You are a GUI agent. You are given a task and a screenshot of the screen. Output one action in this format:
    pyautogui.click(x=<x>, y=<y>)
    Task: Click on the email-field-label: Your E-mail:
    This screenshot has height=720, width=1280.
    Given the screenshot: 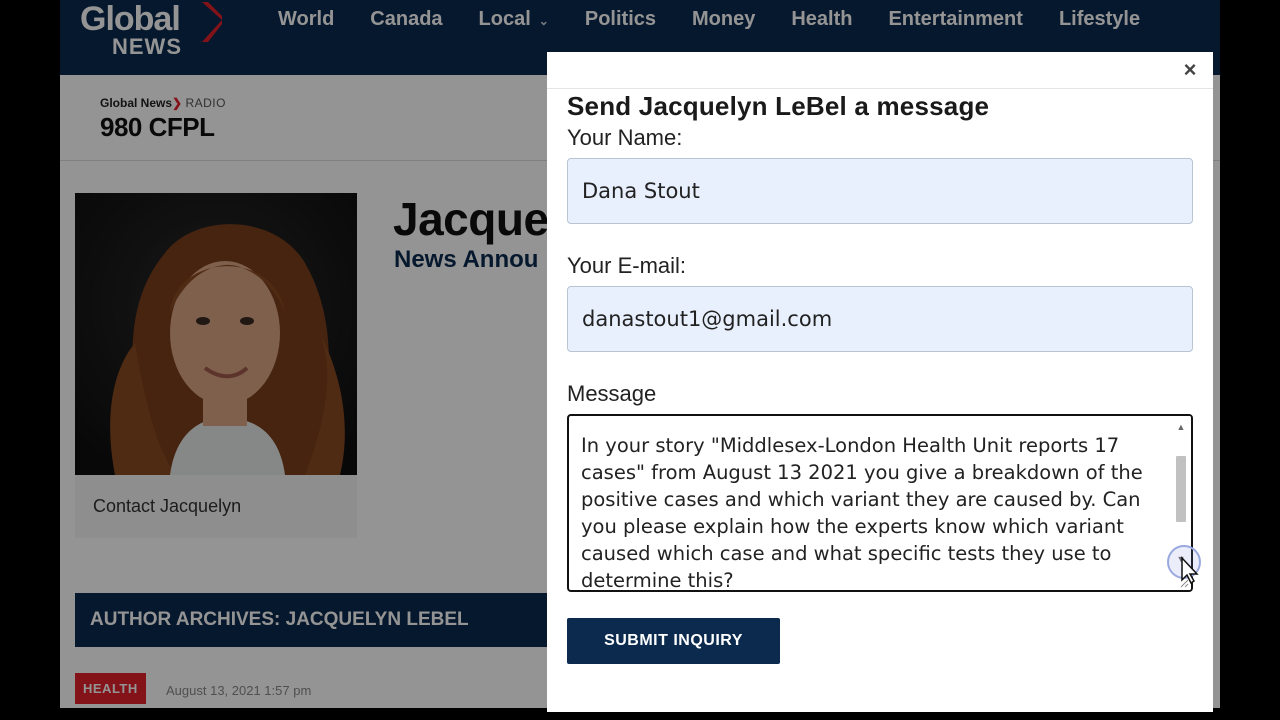 What is the action you would take?
    pyautogui.click(x=627, y=265)
    